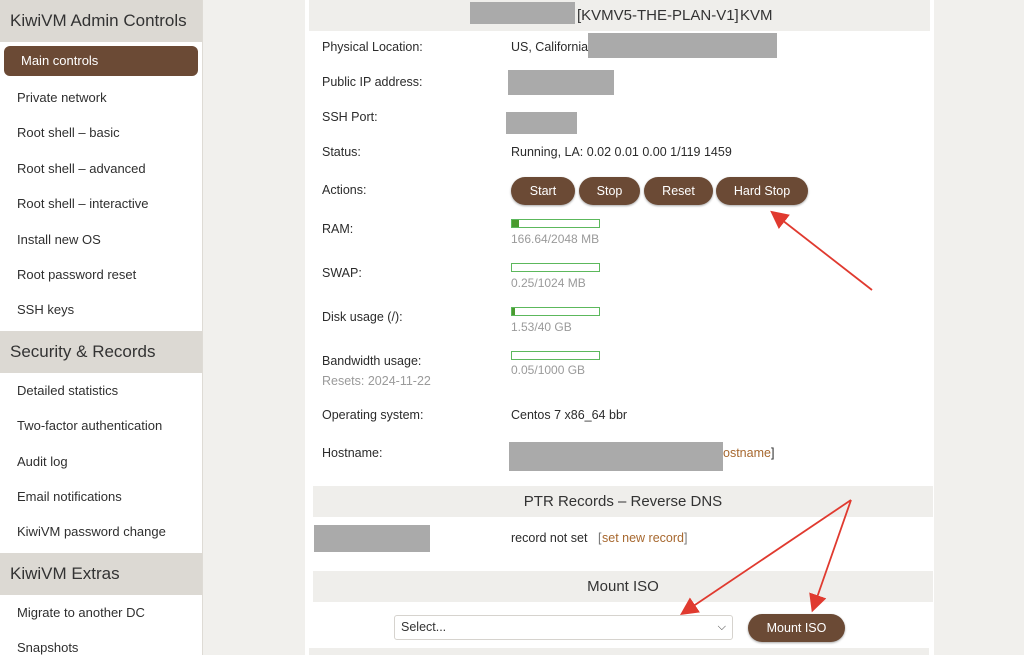  Describe the element at coordinates (555, 223) in the screenshot. I see `ram-usage-bar` at that location.